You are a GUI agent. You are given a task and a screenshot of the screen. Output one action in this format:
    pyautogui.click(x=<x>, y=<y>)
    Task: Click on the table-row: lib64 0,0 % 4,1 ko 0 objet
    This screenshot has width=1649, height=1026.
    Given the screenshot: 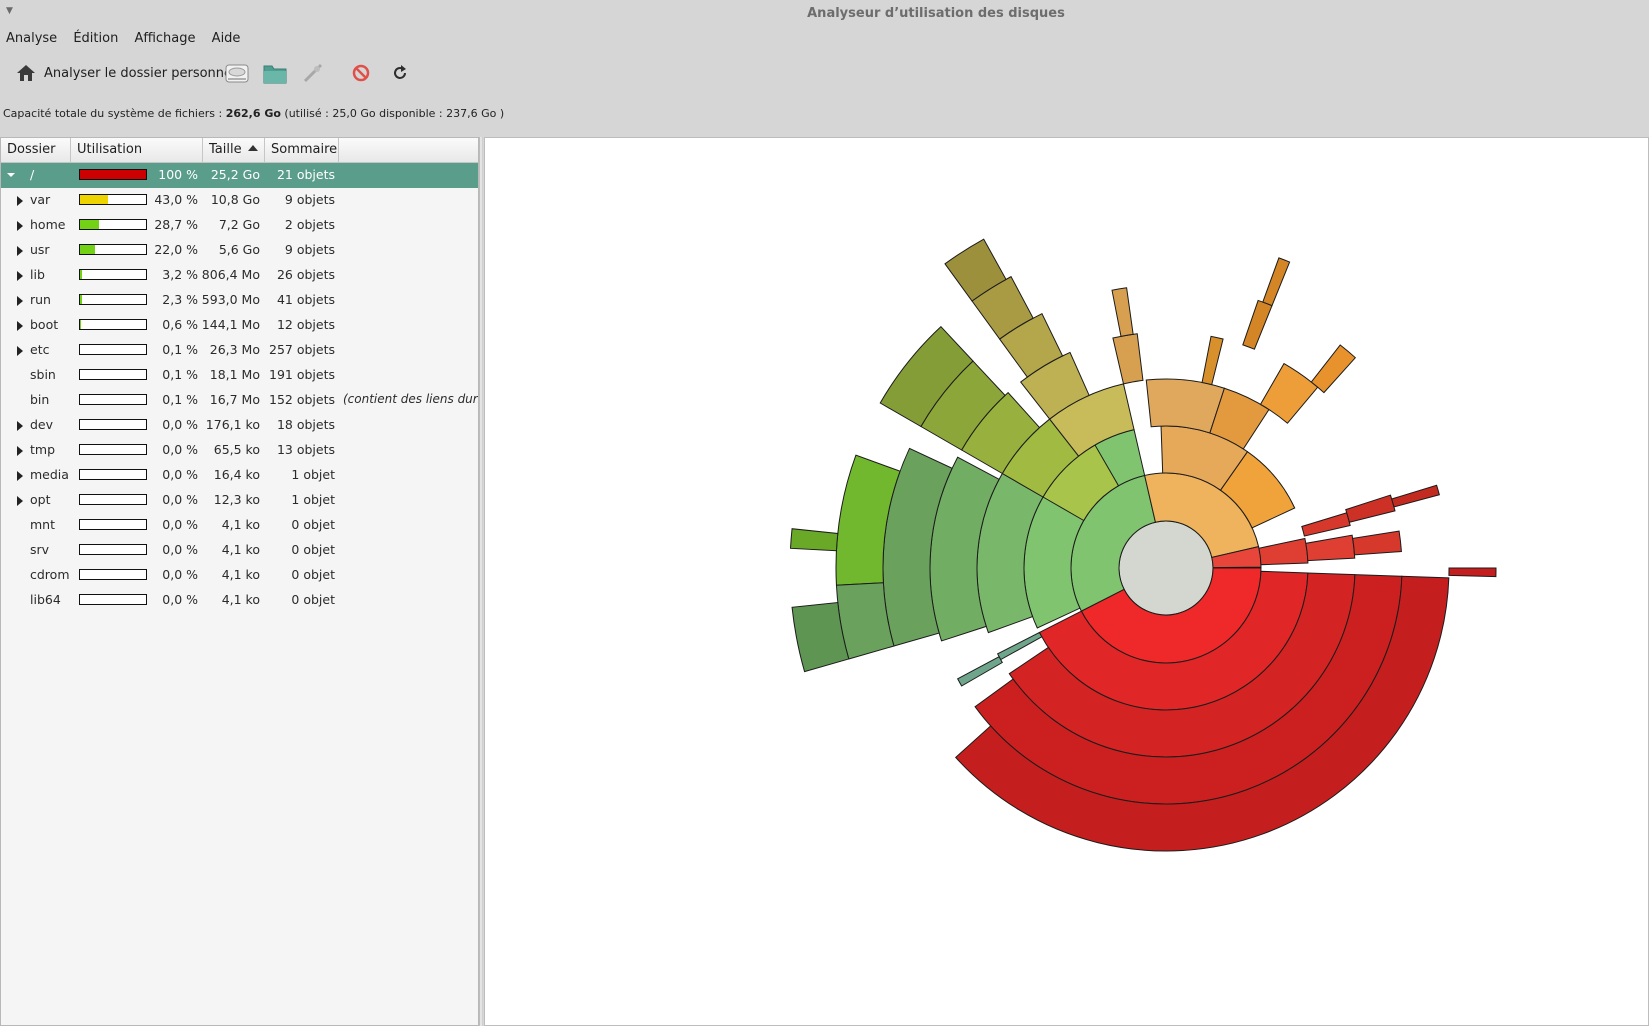 What is the action you would take?
    pyautogui.click(x=239, y=600)
    